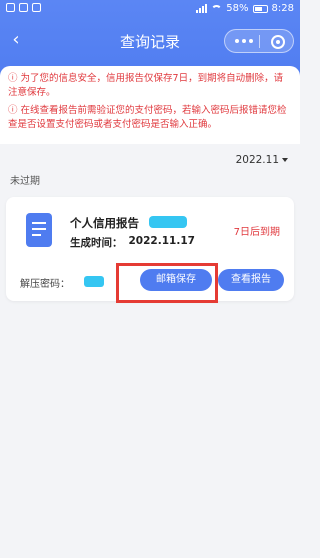 This screenshot has height=558, width=320. I want to click on more-icon, so click(244, 41).